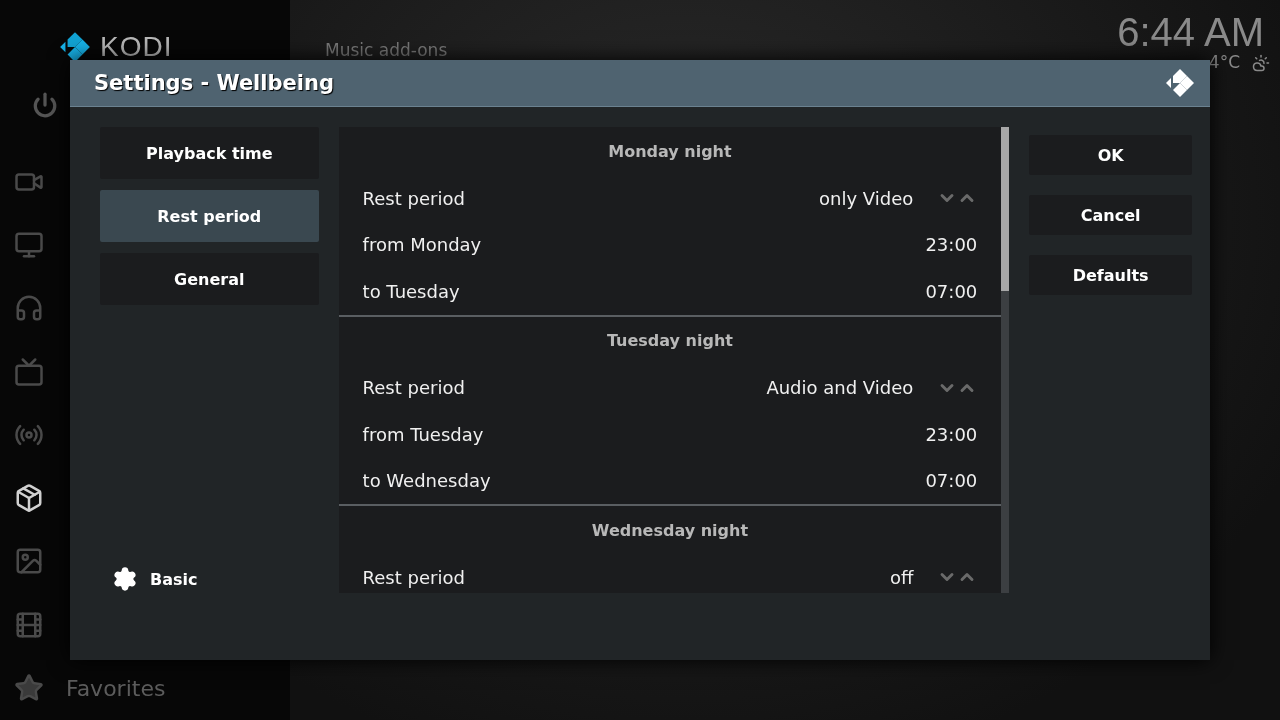 This screenshot has height=720, width=1280. I want to click on dialog-title: Settings - Wellbeing, so click(214, 83).